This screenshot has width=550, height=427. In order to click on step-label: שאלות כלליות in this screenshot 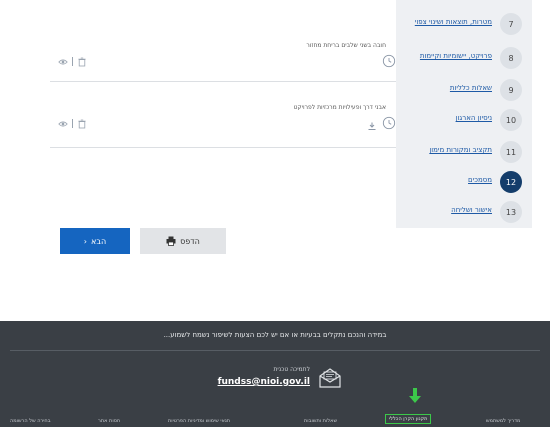, I will do `click(471, 88)`.